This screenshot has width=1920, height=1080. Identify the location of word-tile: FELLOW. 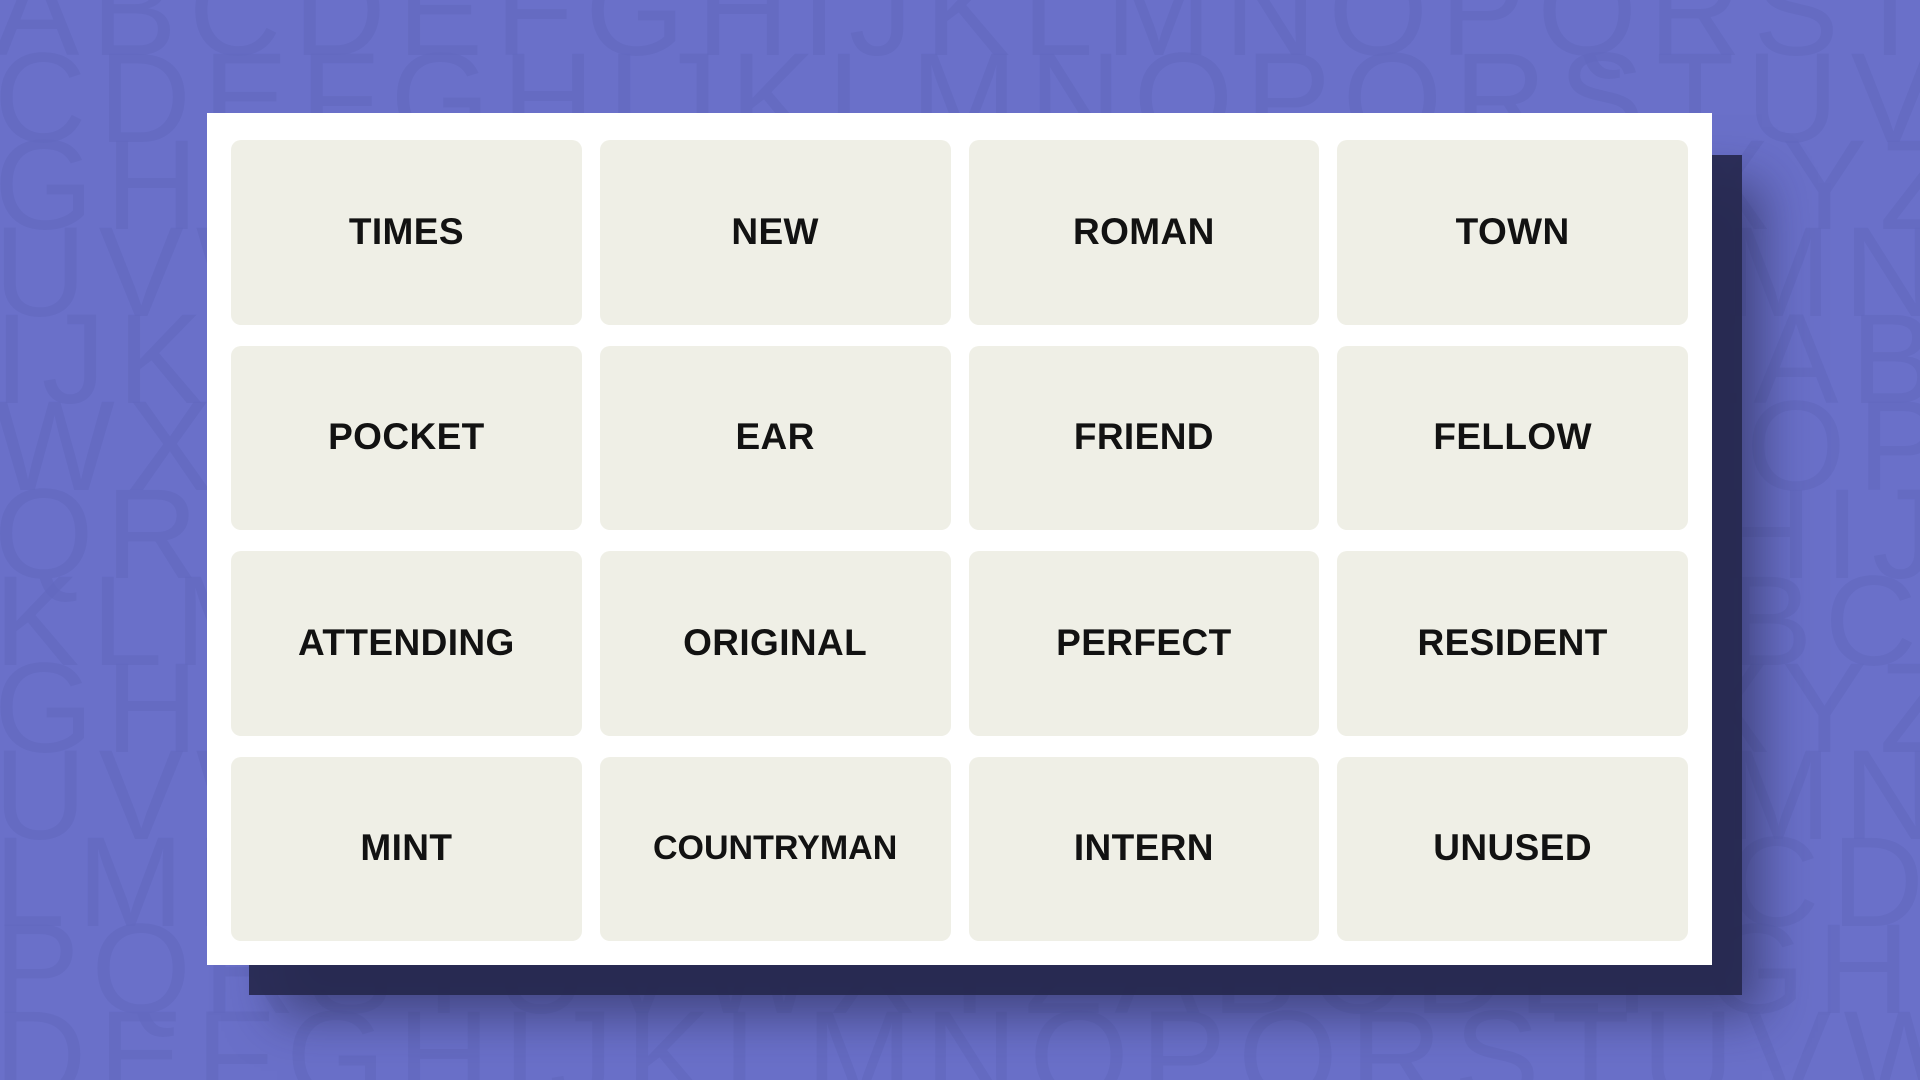
(1512, 437).